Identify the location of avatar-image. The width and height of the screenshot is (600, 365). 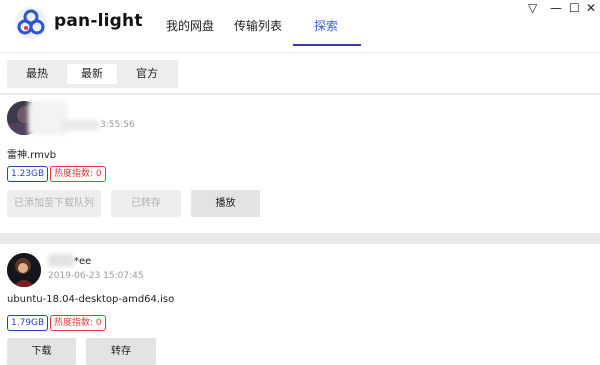
(24, 270).